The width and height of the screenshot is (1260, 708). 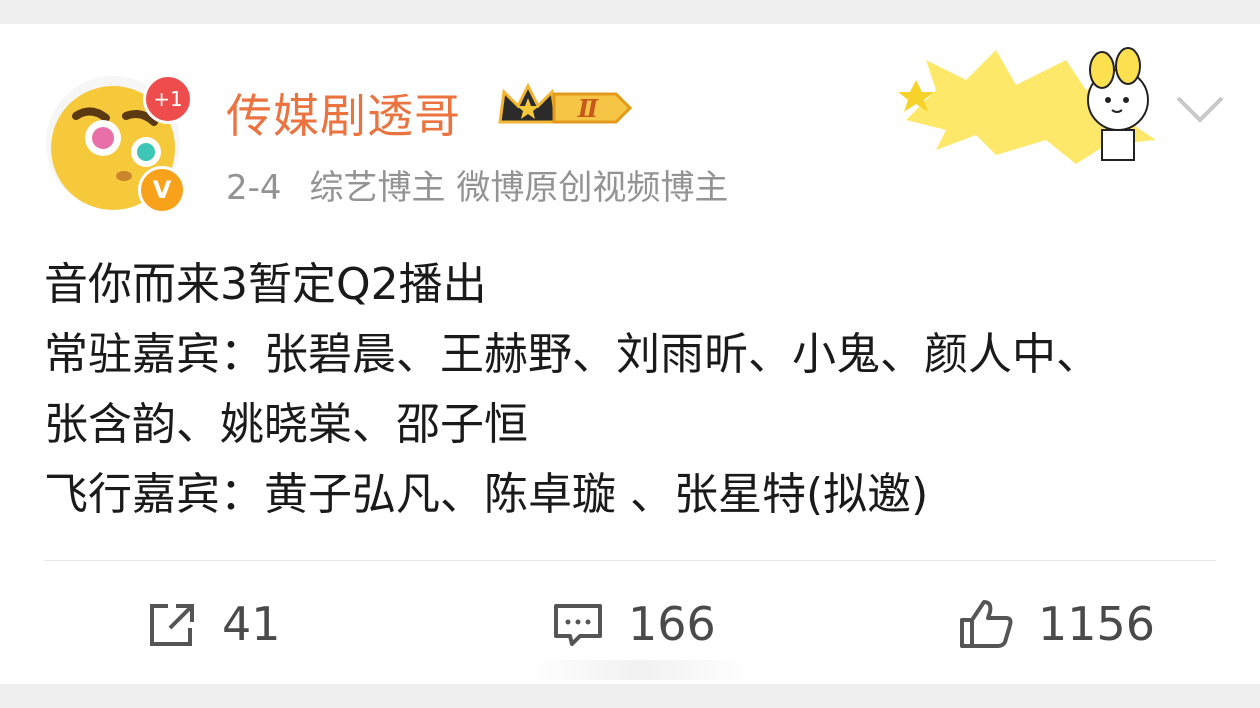 I want to click on member-level-badge: Ⅱ, so click(x=566, y=108).